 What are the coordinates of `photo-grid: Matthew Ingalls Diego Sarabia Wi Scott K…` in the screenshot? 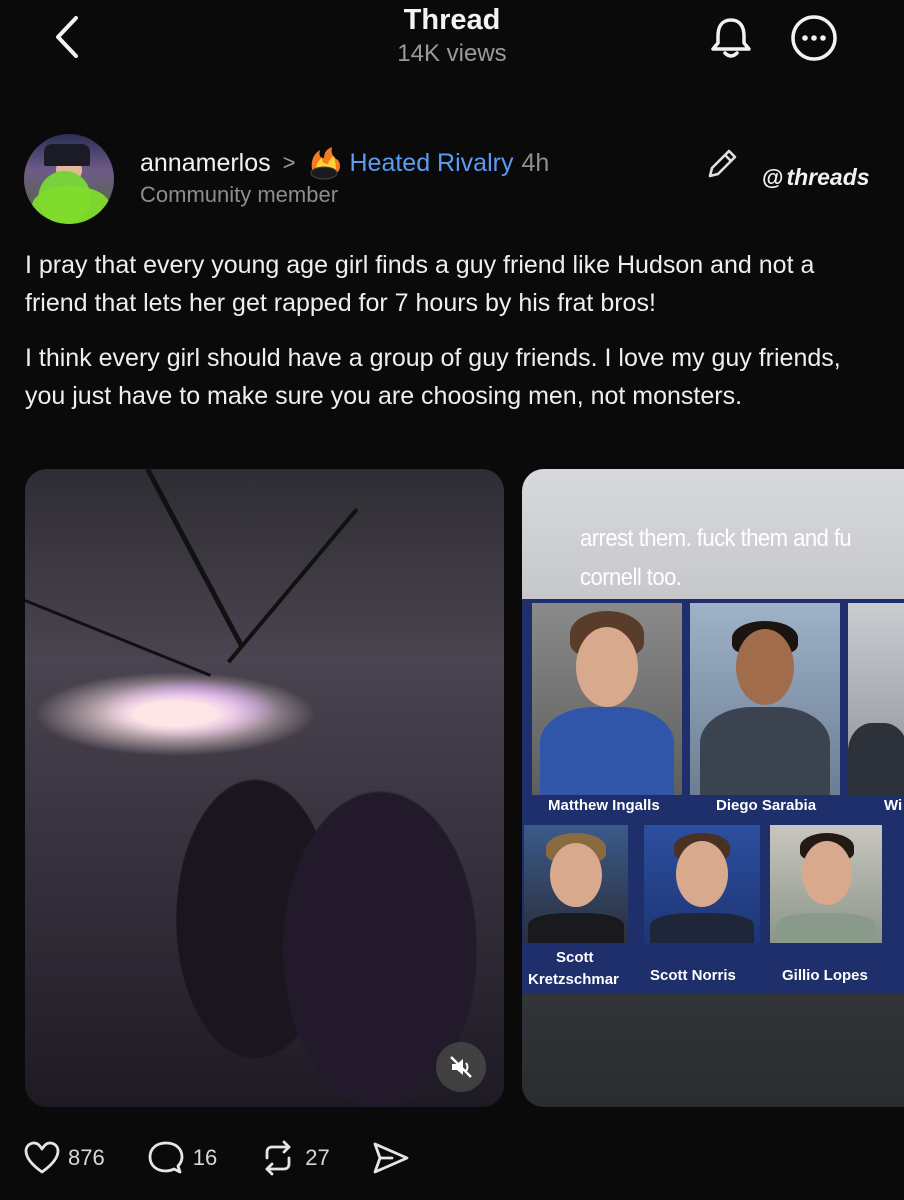 It's located at (713, 796).